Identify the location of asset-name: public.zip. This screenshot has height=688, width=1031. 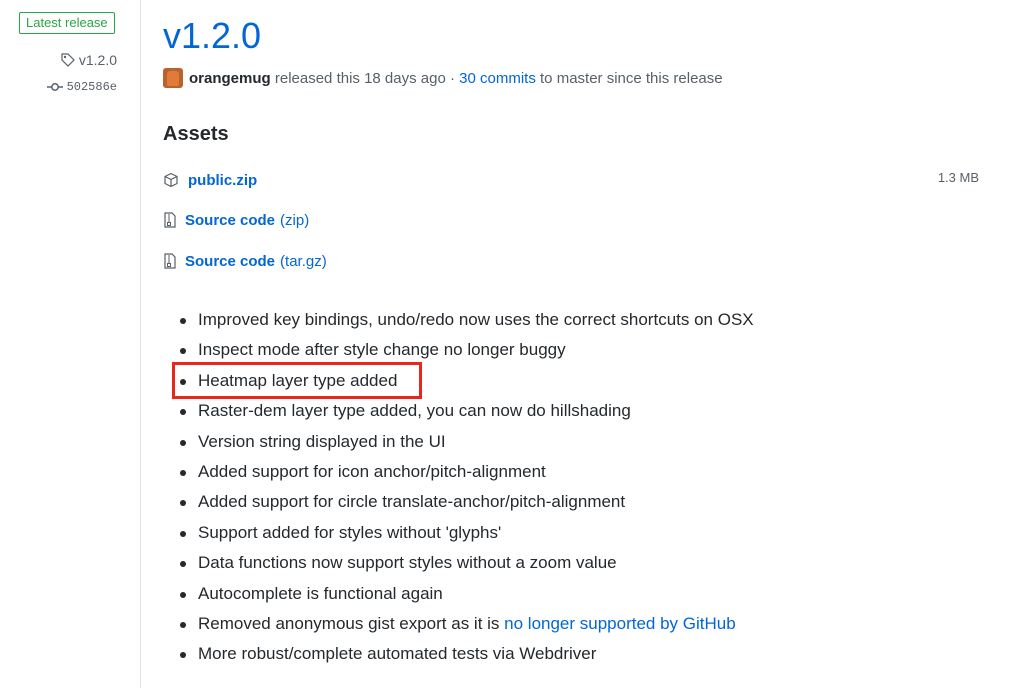
(222, 180).